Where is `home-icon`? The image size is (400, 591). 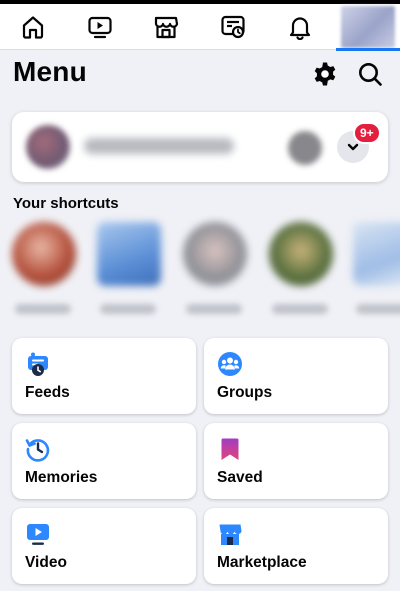
home-icon is located at coordinates (33, 27).